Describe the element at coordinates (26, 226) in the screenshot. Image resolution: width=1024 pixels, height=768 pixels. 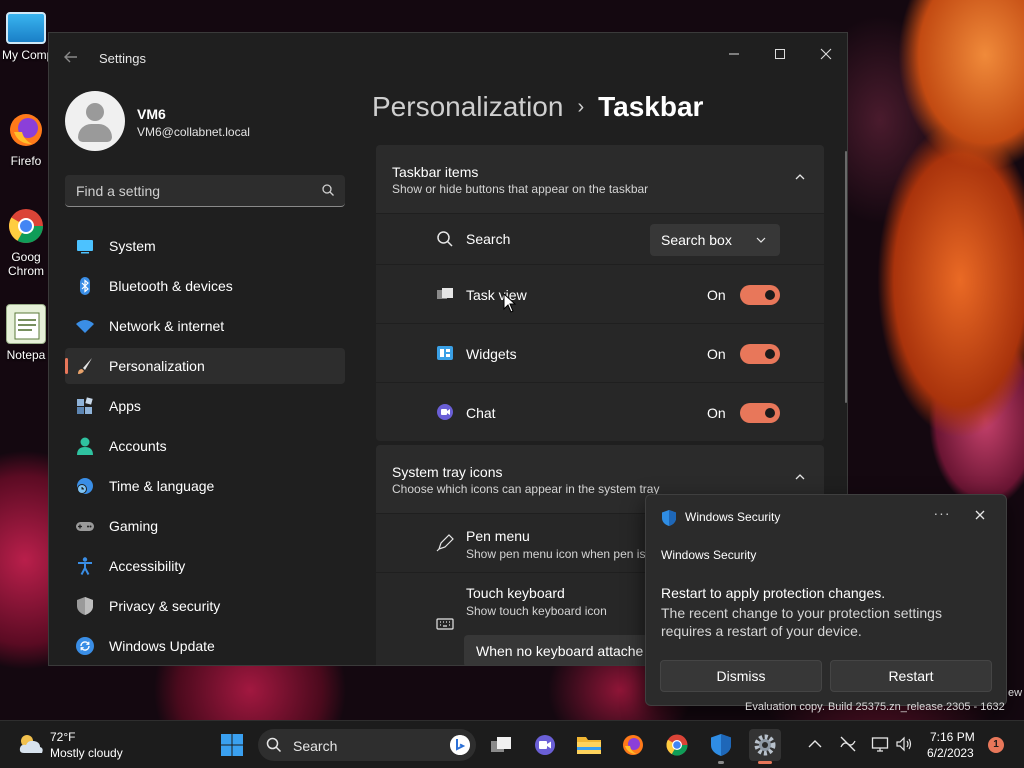
I see `chrome-icon` at that location.